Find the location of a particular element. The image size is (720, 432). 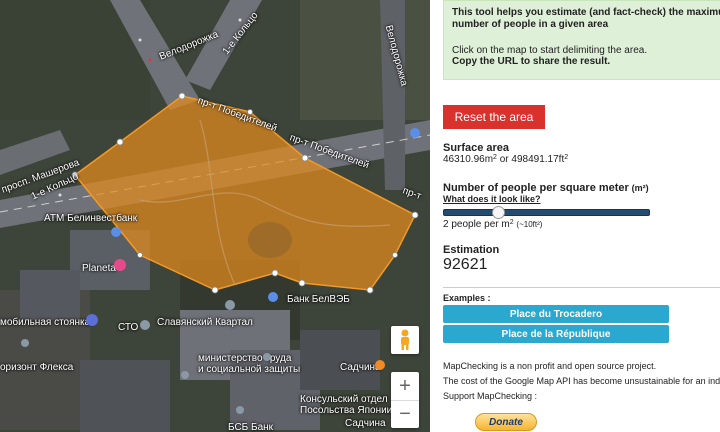

map-label-planeta: Planeta is located at coordinates (99, 268).